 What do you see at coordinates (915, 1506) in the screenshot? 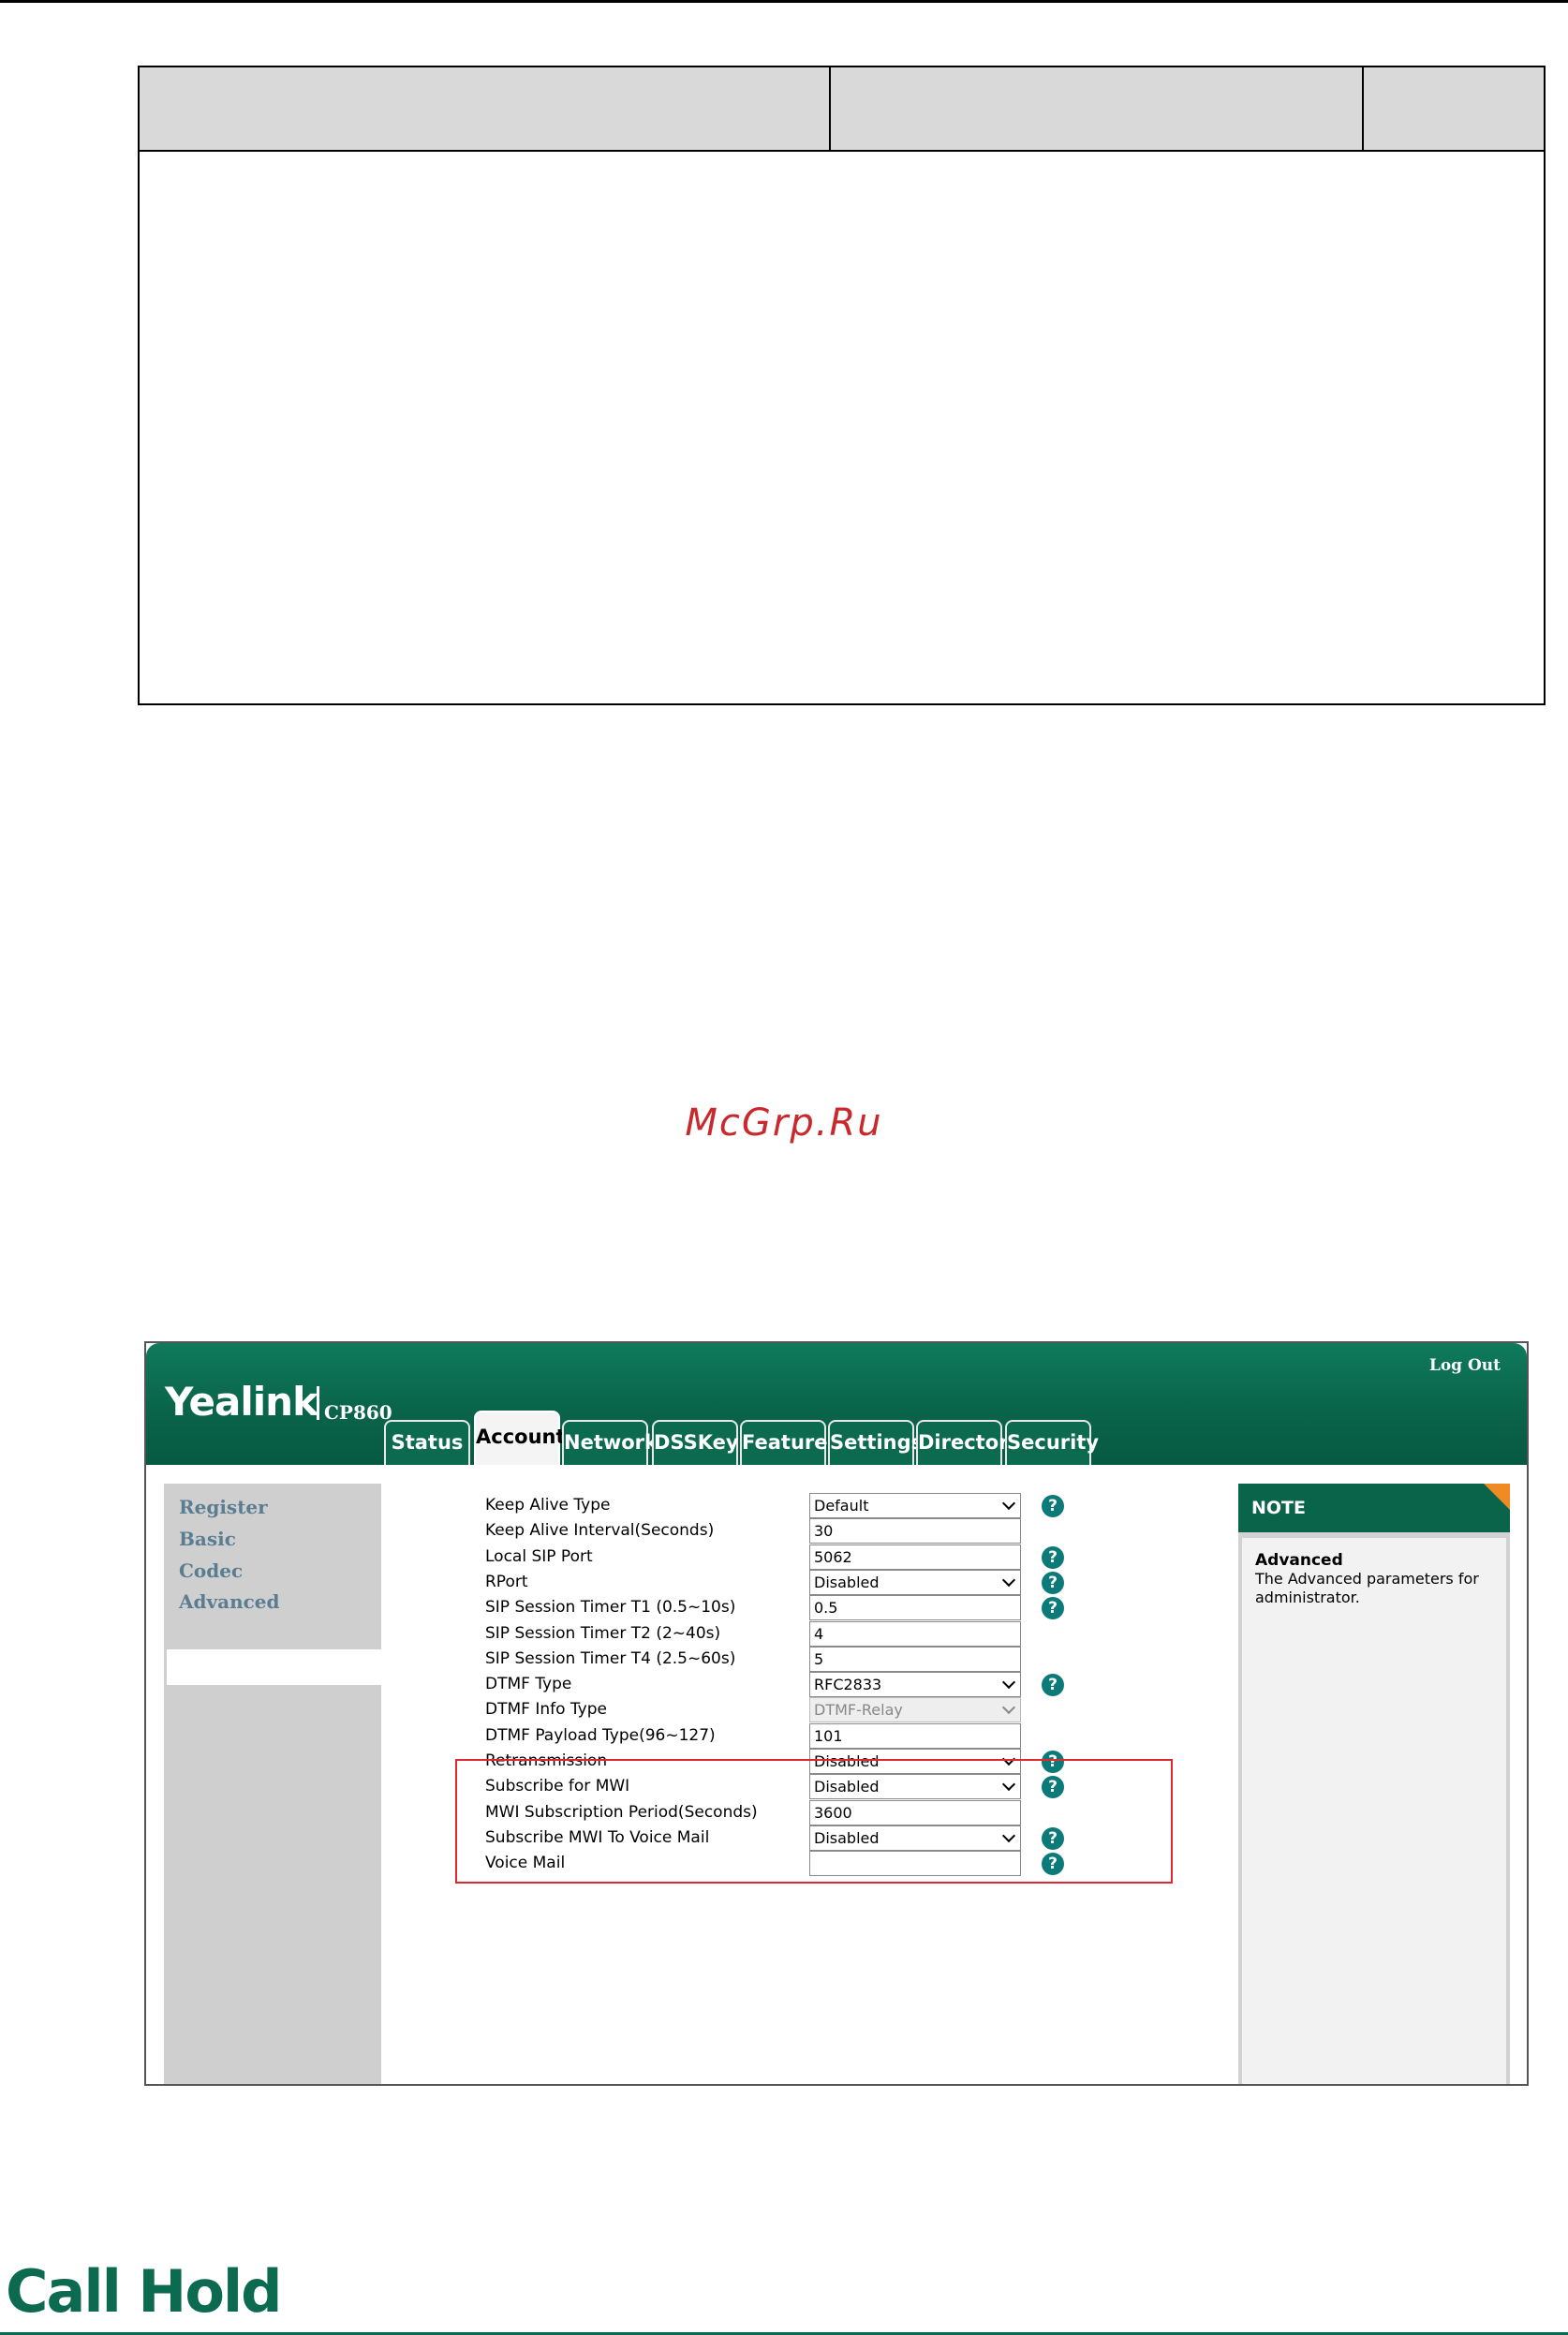
I see `select-field: Default` at bounding box center [915, 1506].